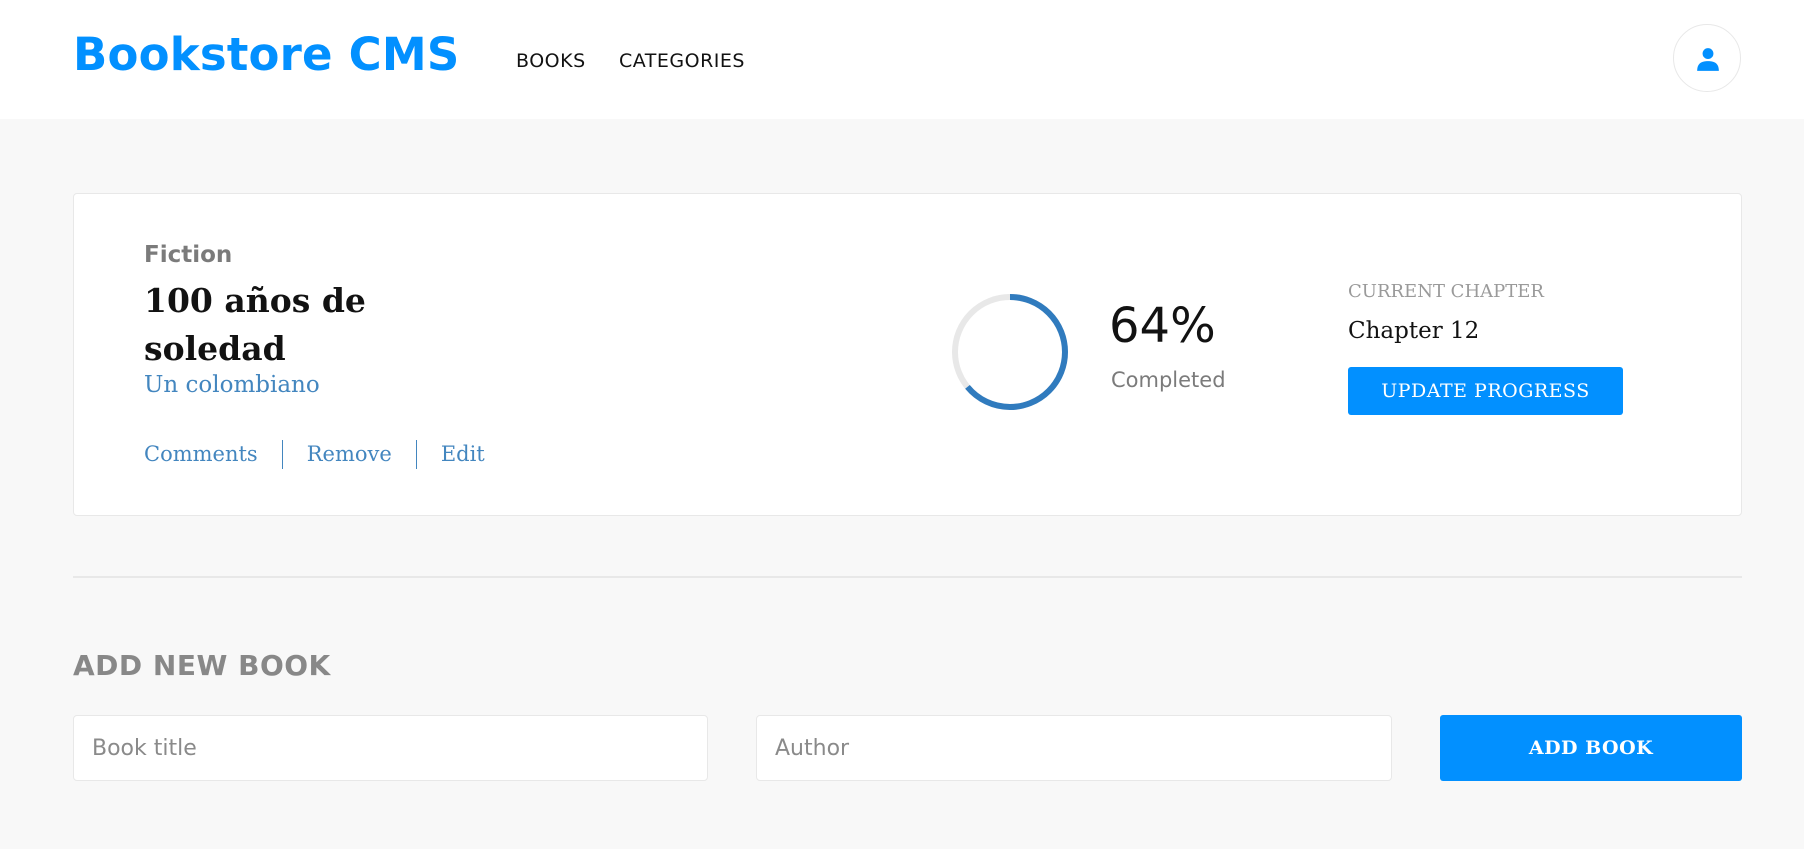 The height and width of the screenshot is (849, 1804). I want to click on book-genre: Fiction, so click(188, 255).